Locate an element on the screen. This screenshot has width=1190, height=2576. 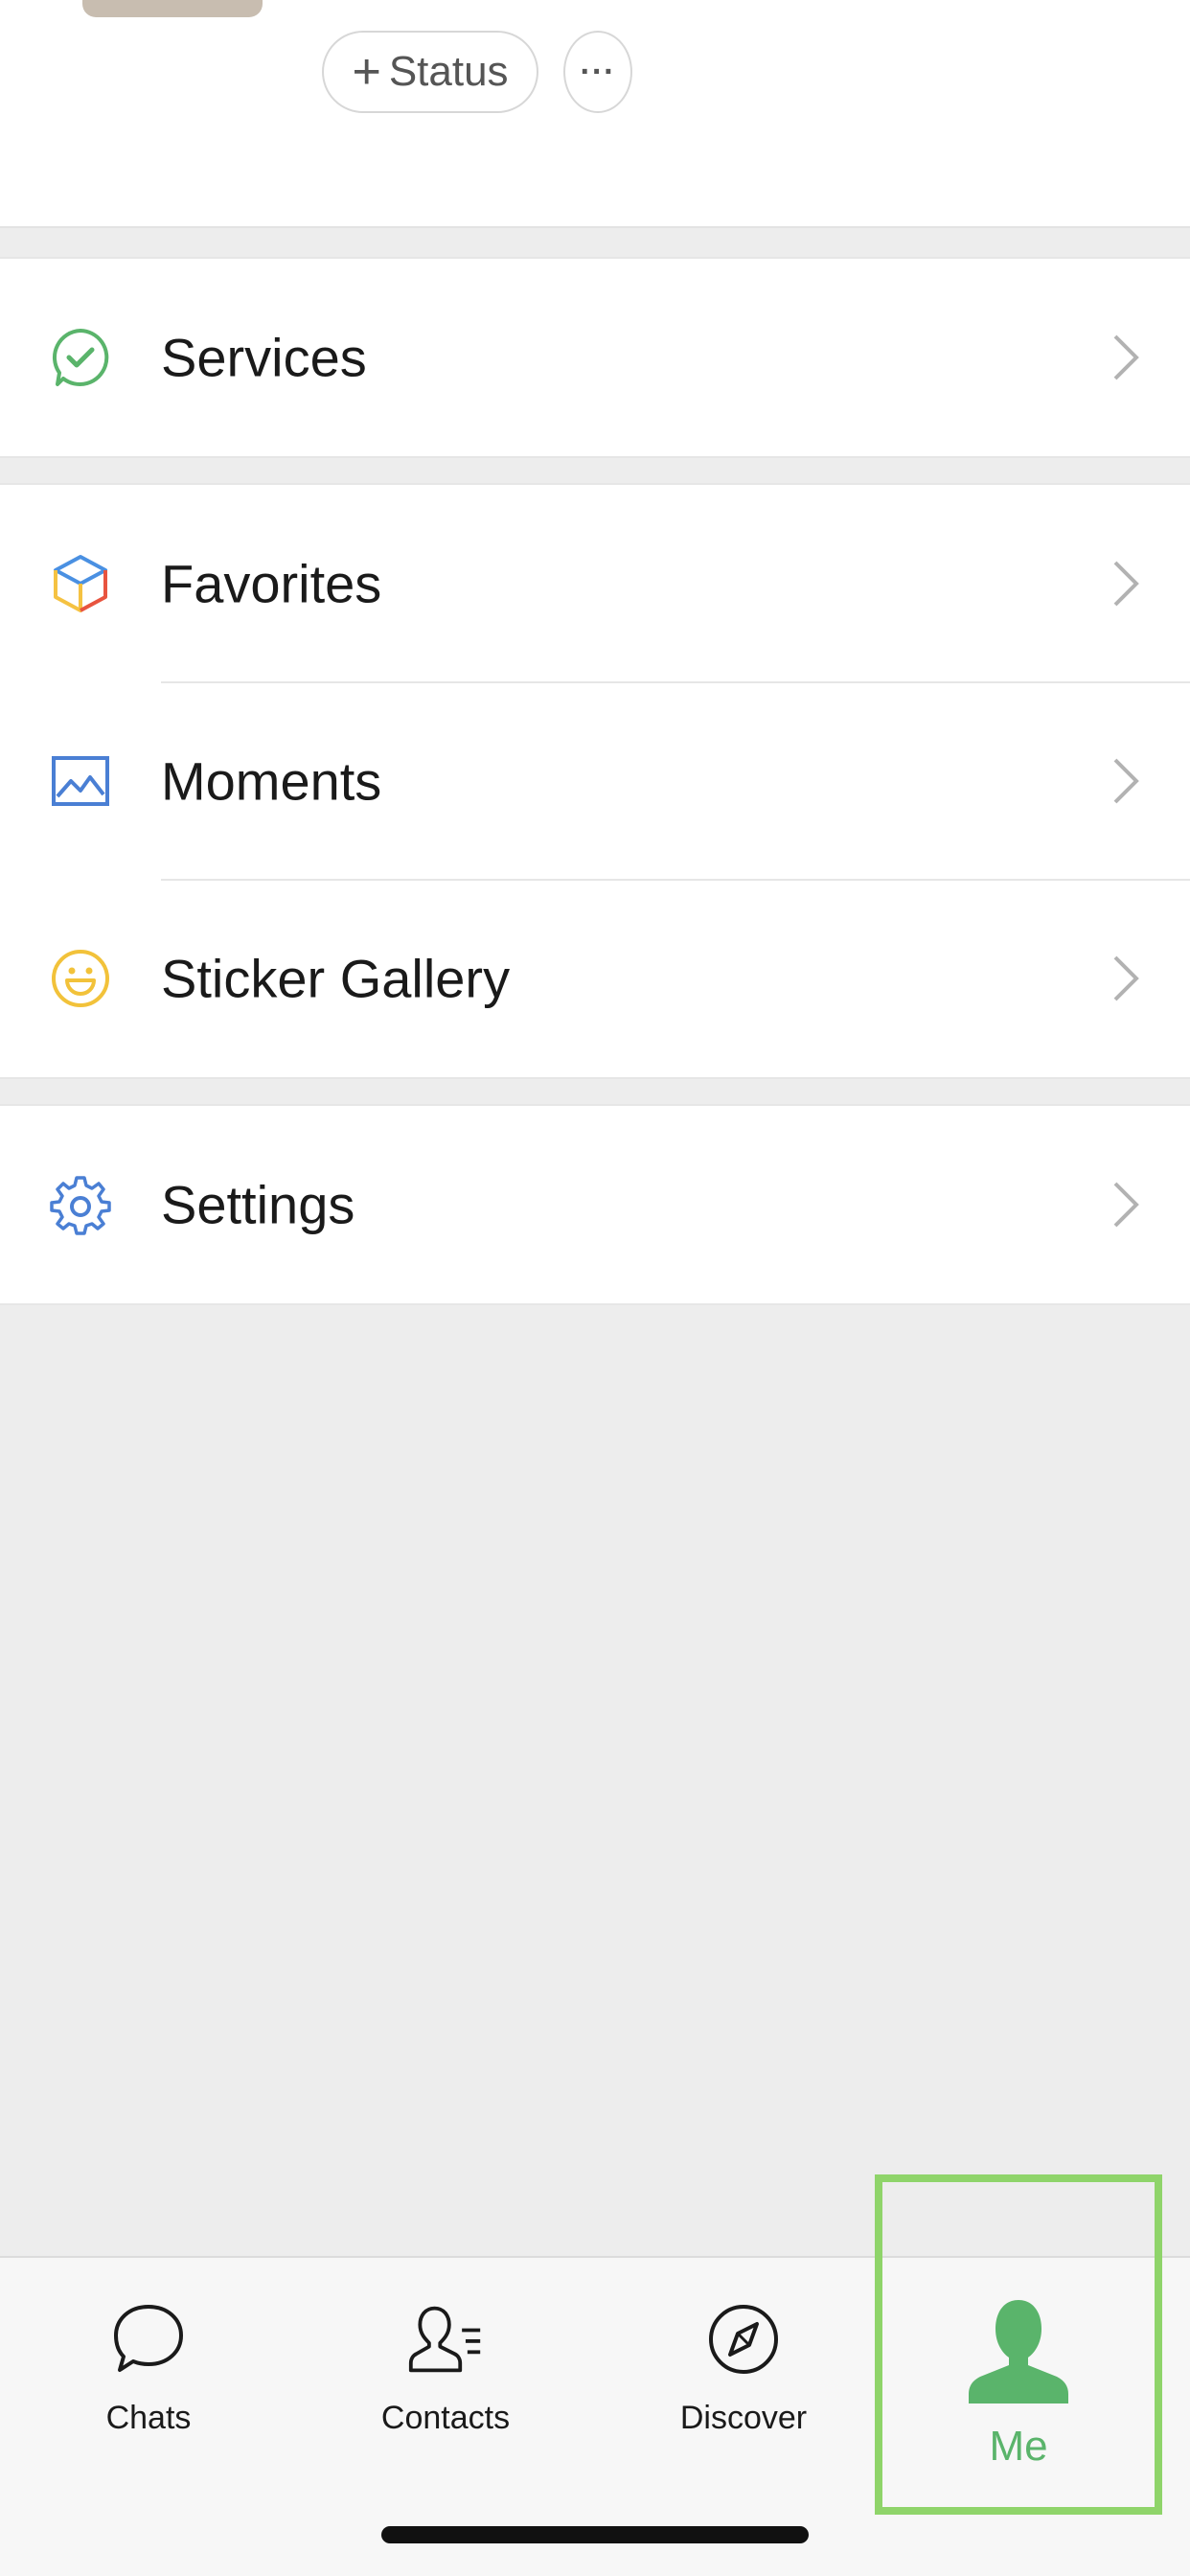
tab-label: Chats is located at coordinates (148, 2418).